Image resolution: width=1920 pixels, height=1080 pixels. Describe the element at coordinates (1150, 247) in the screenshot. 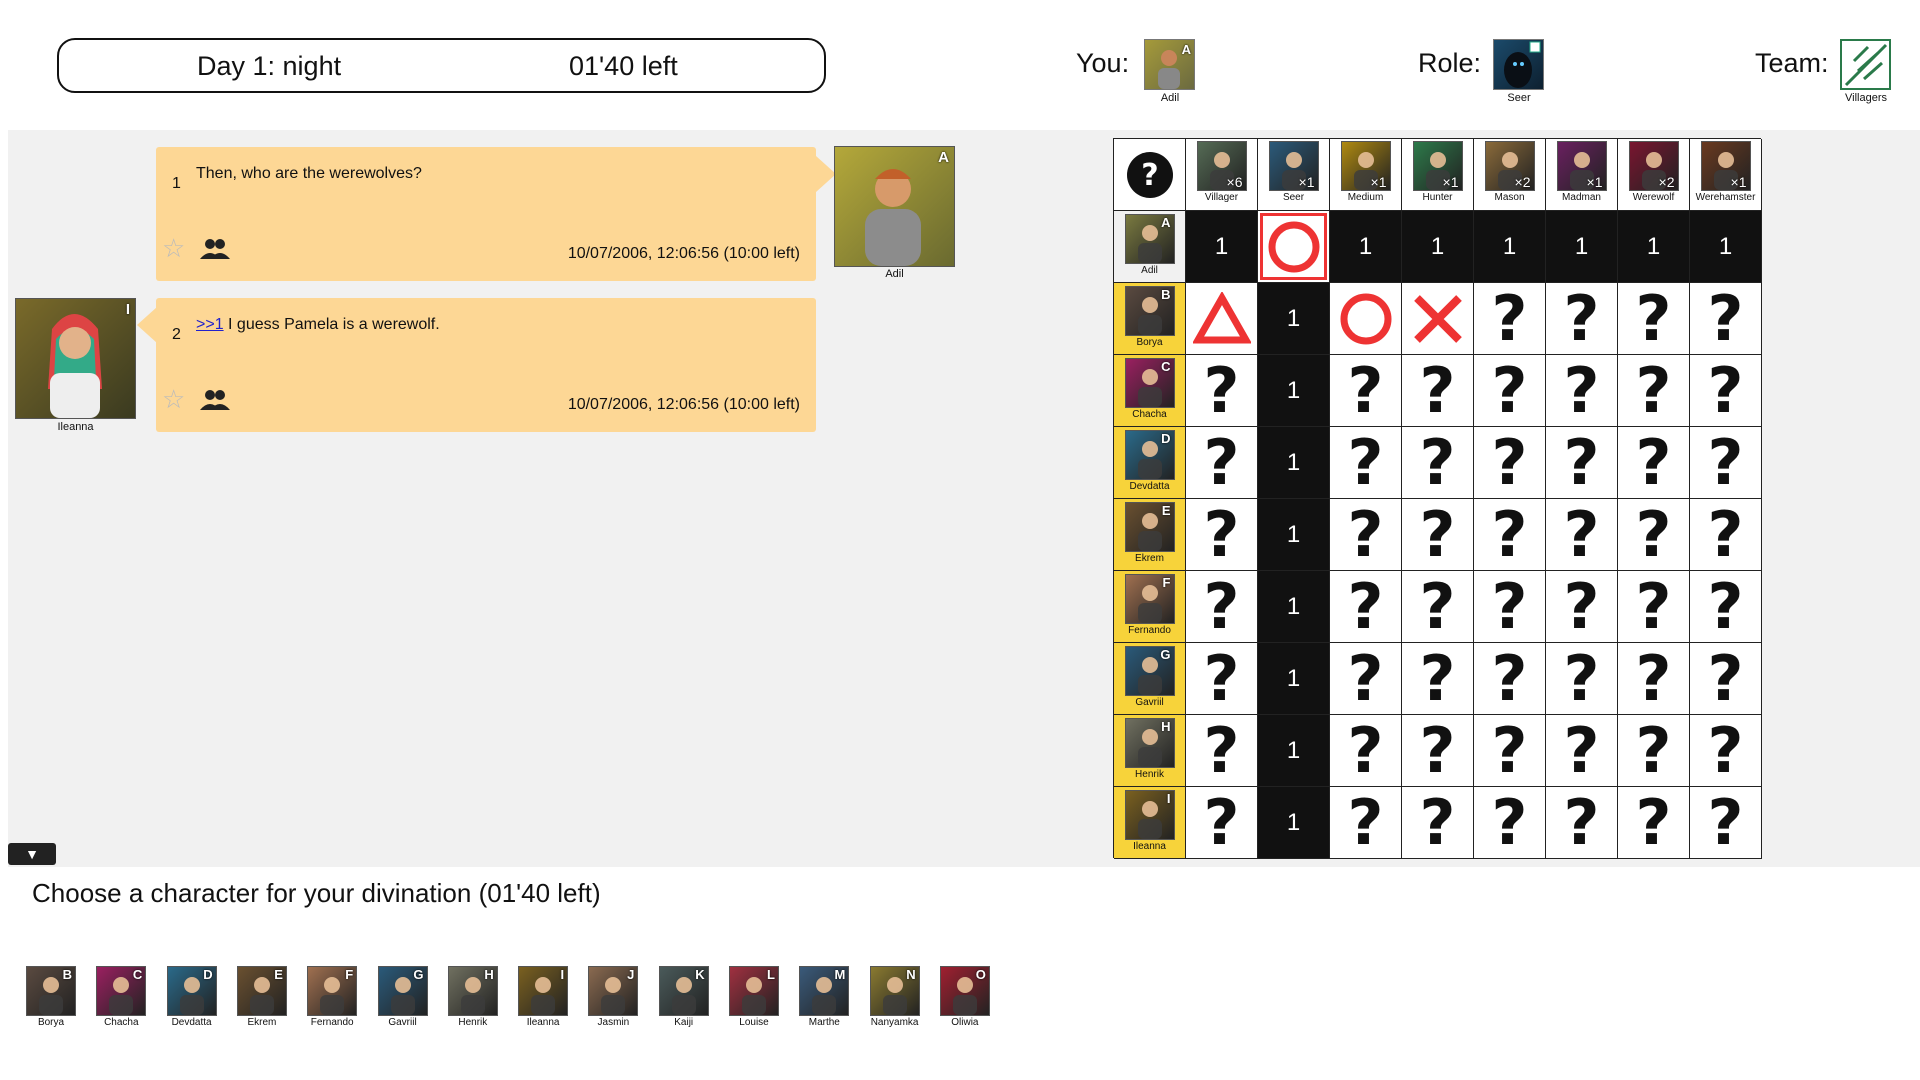

I see `player-row-adil: A Adil` at that location.